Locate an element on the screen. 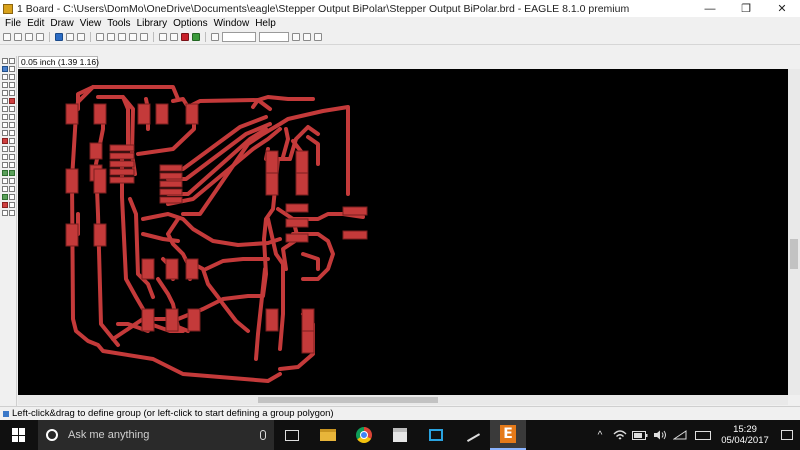  action-center-button is located at coordinates (787, 435).